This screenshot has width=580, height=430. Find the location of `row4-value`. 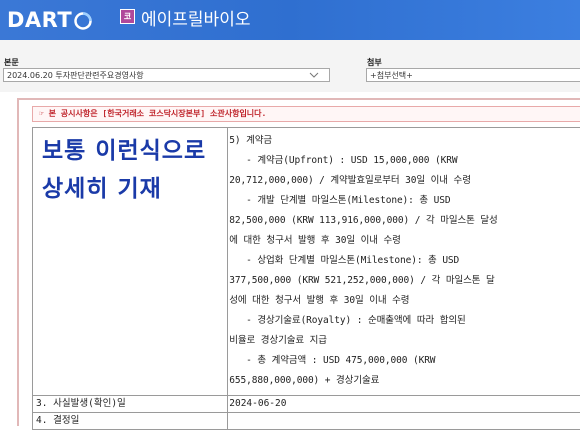

row4-value is located at coordinates (404, 421).